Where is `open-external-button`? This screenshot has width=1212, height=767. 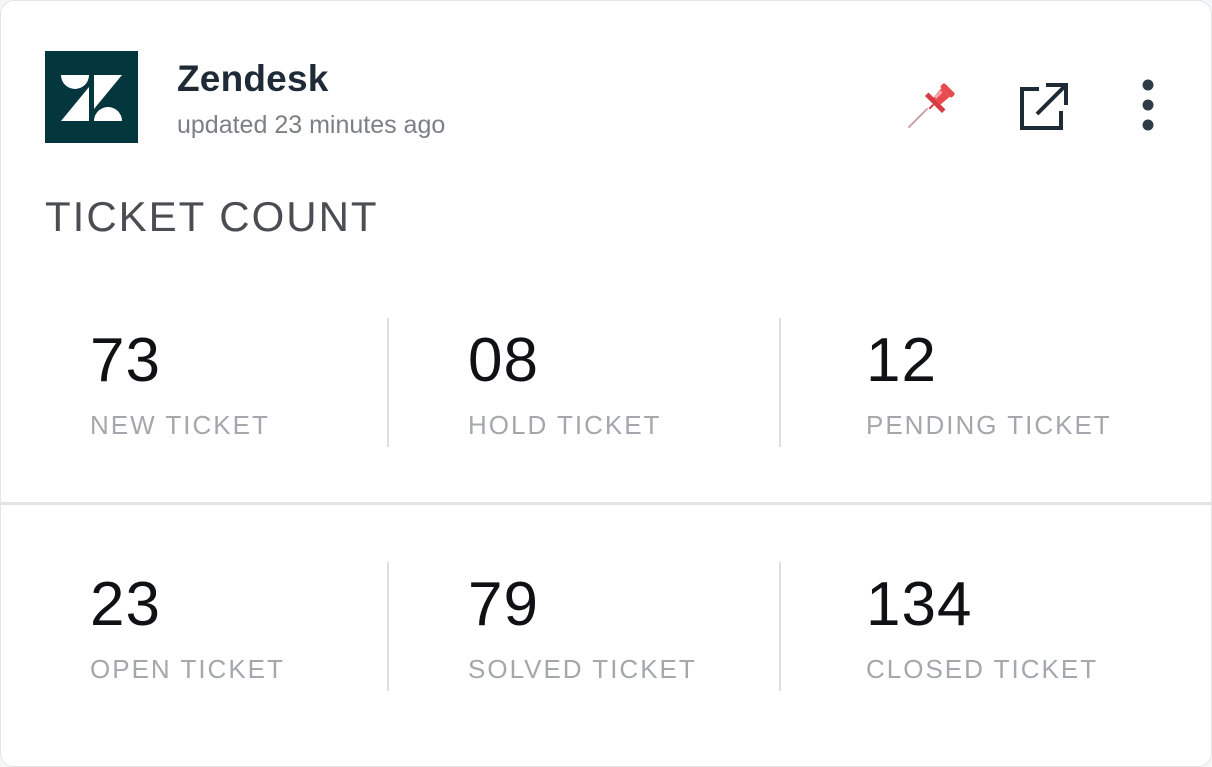 open-external-button is located at coordinates (1044, 106).